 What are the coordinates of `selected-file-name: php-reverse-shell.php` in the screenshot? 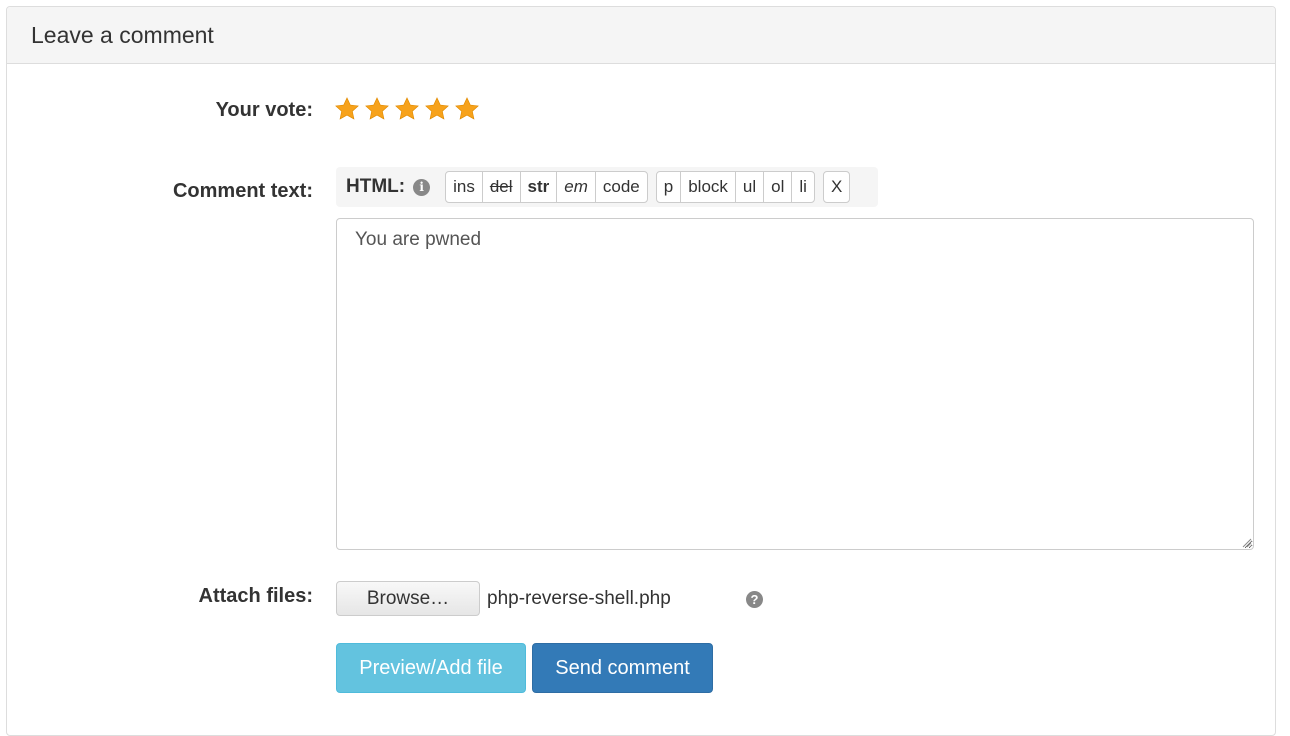 It's located at (579, 598).